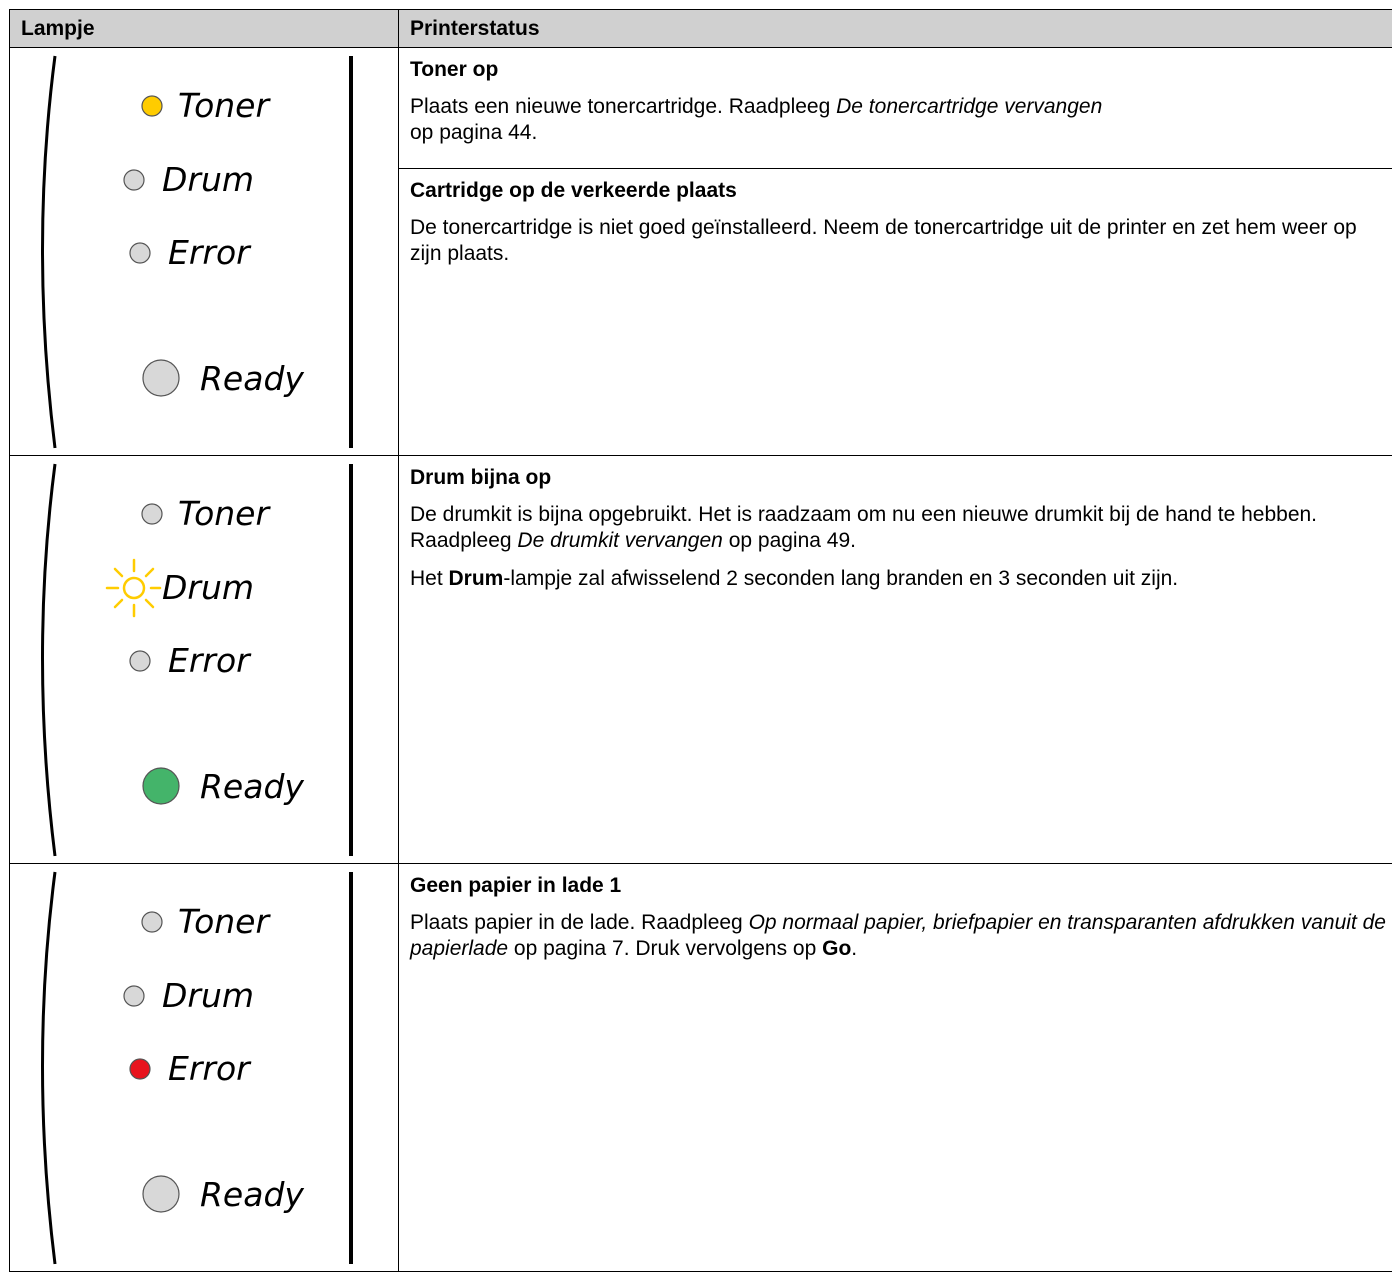 This screenshot has height=1272, width=1392. Describe the element at coordinates (454, 69) in the screenshot. I see `status-title: Toner op` at that location.